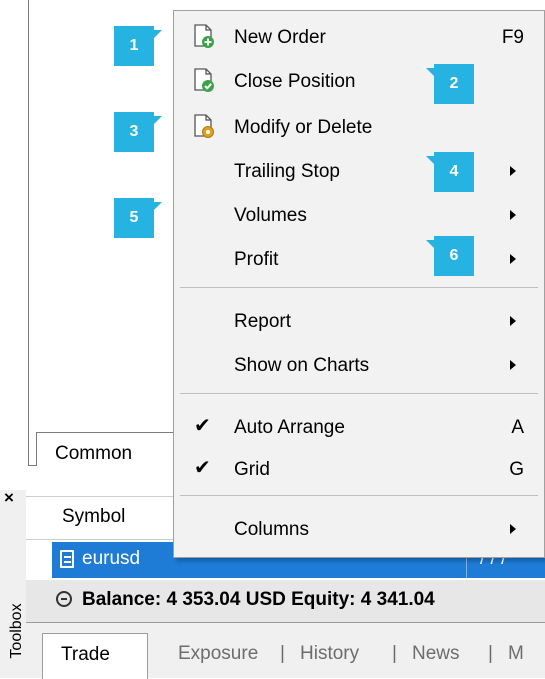 The image size is (545, 679). Describe the element at coordinates (302, 365) in the screenshot. I see `menu-item-label: Show on Charts` at that location.